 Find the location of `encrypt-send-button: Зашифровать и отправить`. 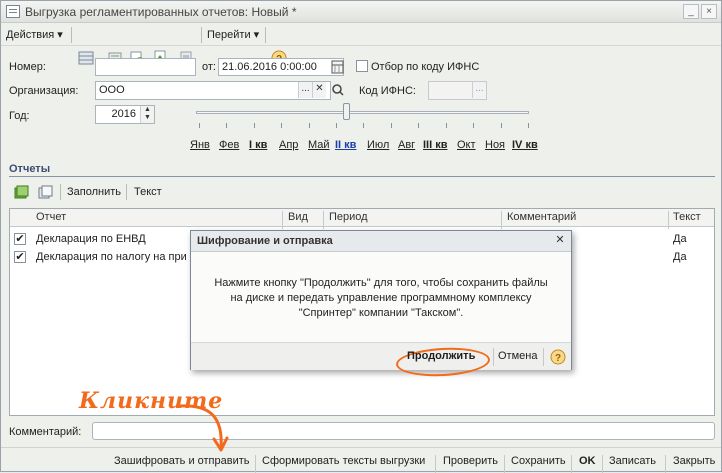

encrypt-send-button: Зашифровать и отправить is located at coordinates (182, 461).